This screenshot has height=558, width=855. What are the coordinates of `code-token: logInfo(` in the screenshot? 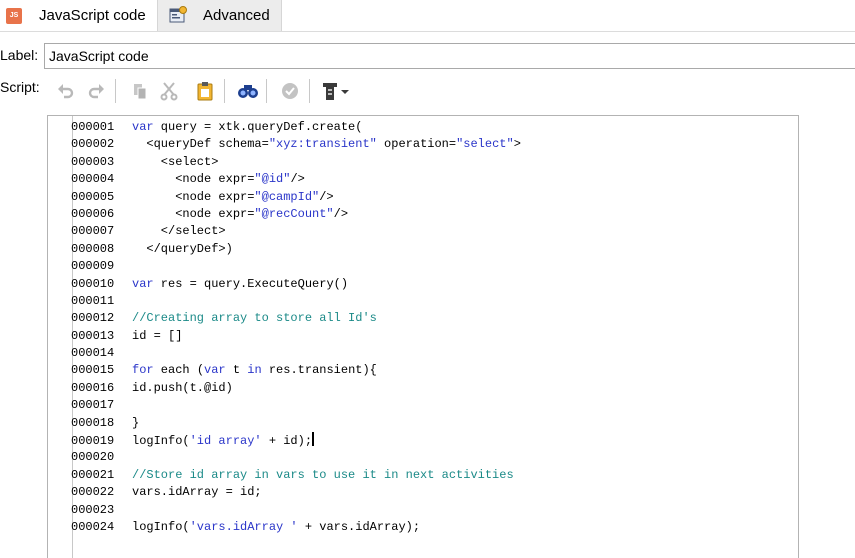 It's located at (161, 441).